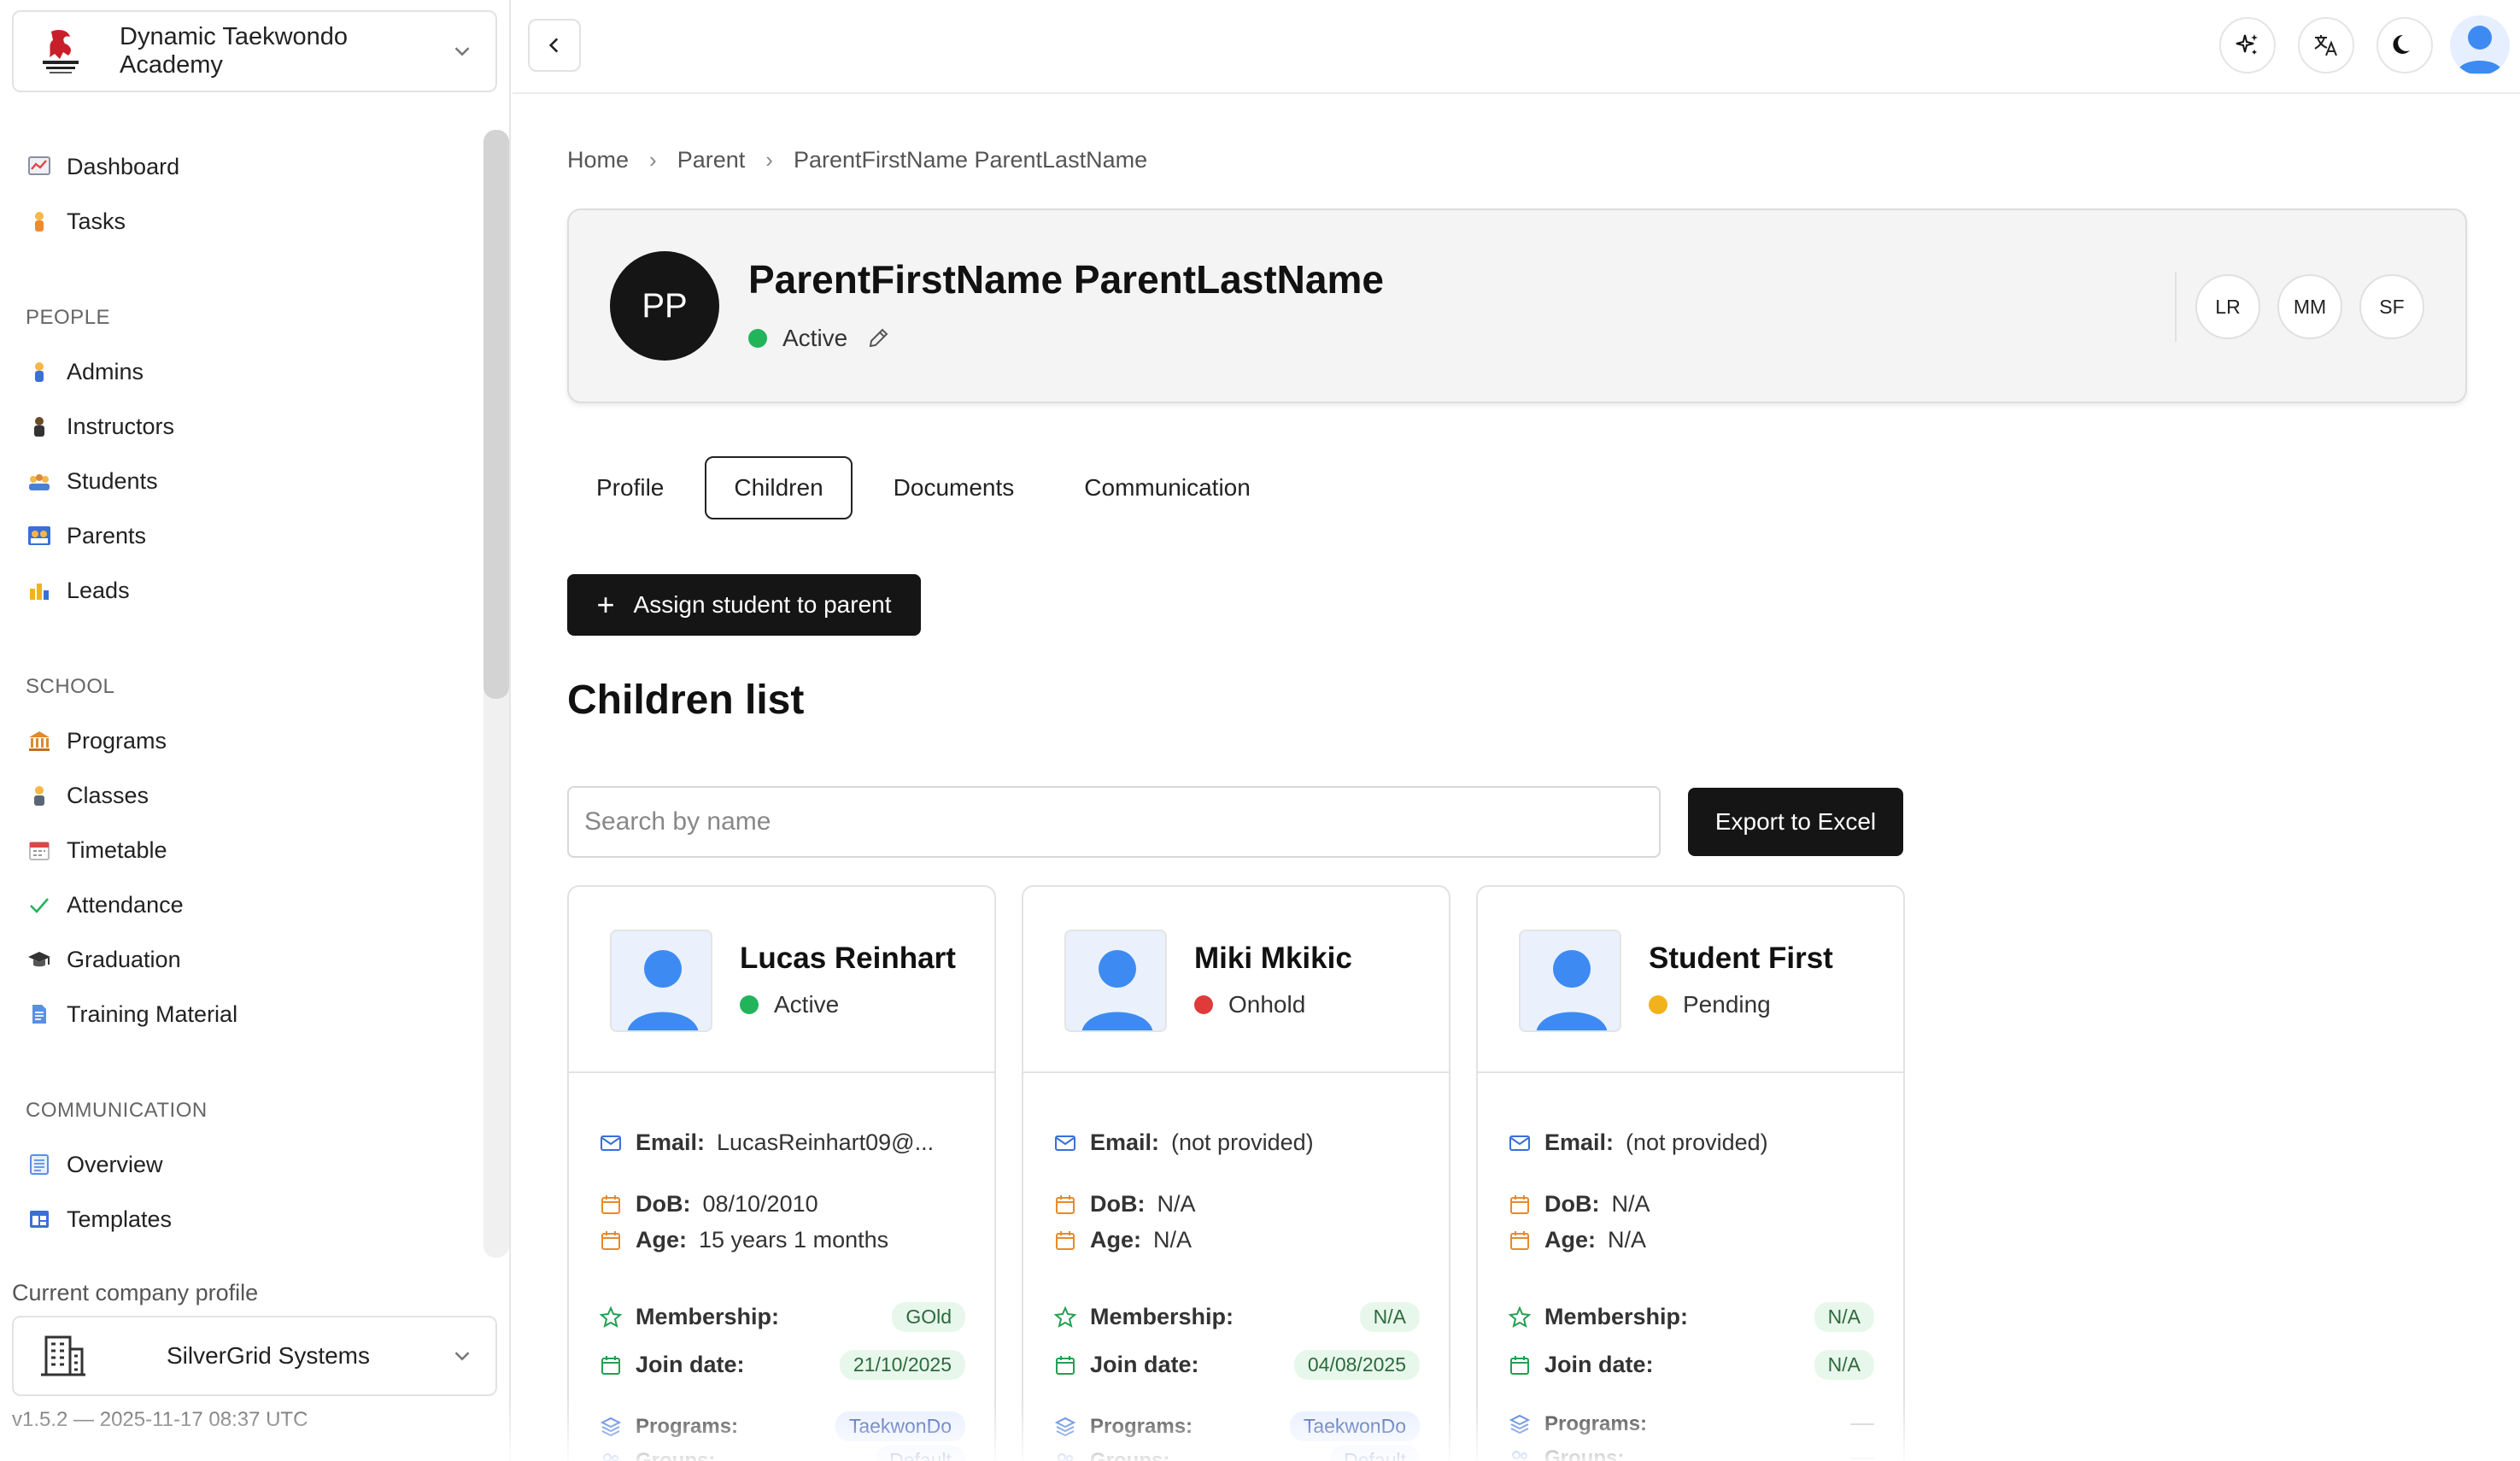 This screenshot has height=1461, width=2520. Describe the element at coordinates (781, 1365) in the screenshot. I see `child-join-date-row: Join date: 21/10/2025` at that location.